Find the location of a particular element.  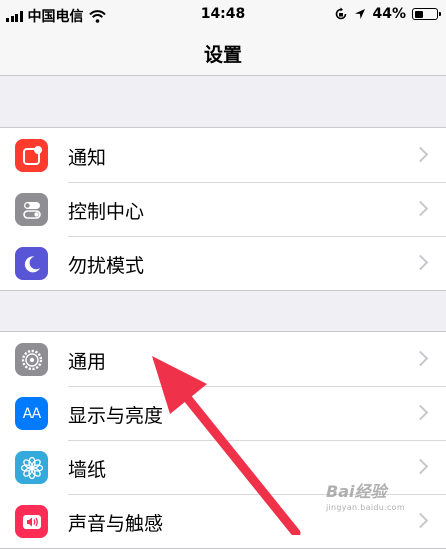

annotation-arrow-shaft is located at coordinates (236, 457).